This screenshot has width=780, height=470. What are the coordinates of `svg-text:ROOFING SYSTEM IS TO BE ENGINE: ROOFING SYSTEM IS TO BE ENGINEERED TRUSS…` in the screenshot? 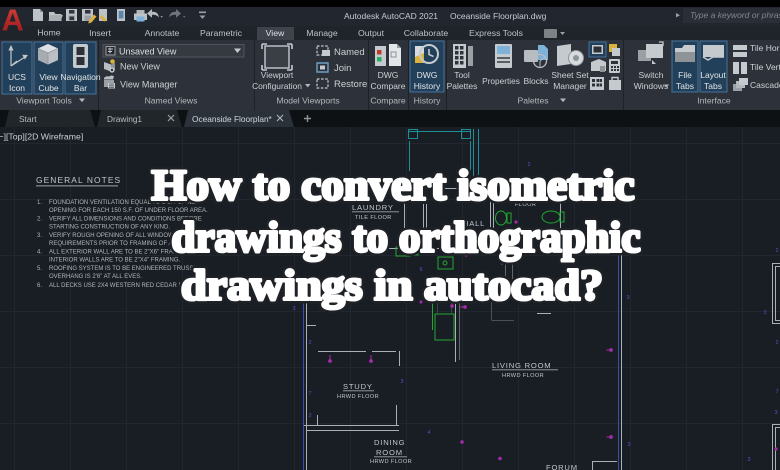 It's located at (125, 269).